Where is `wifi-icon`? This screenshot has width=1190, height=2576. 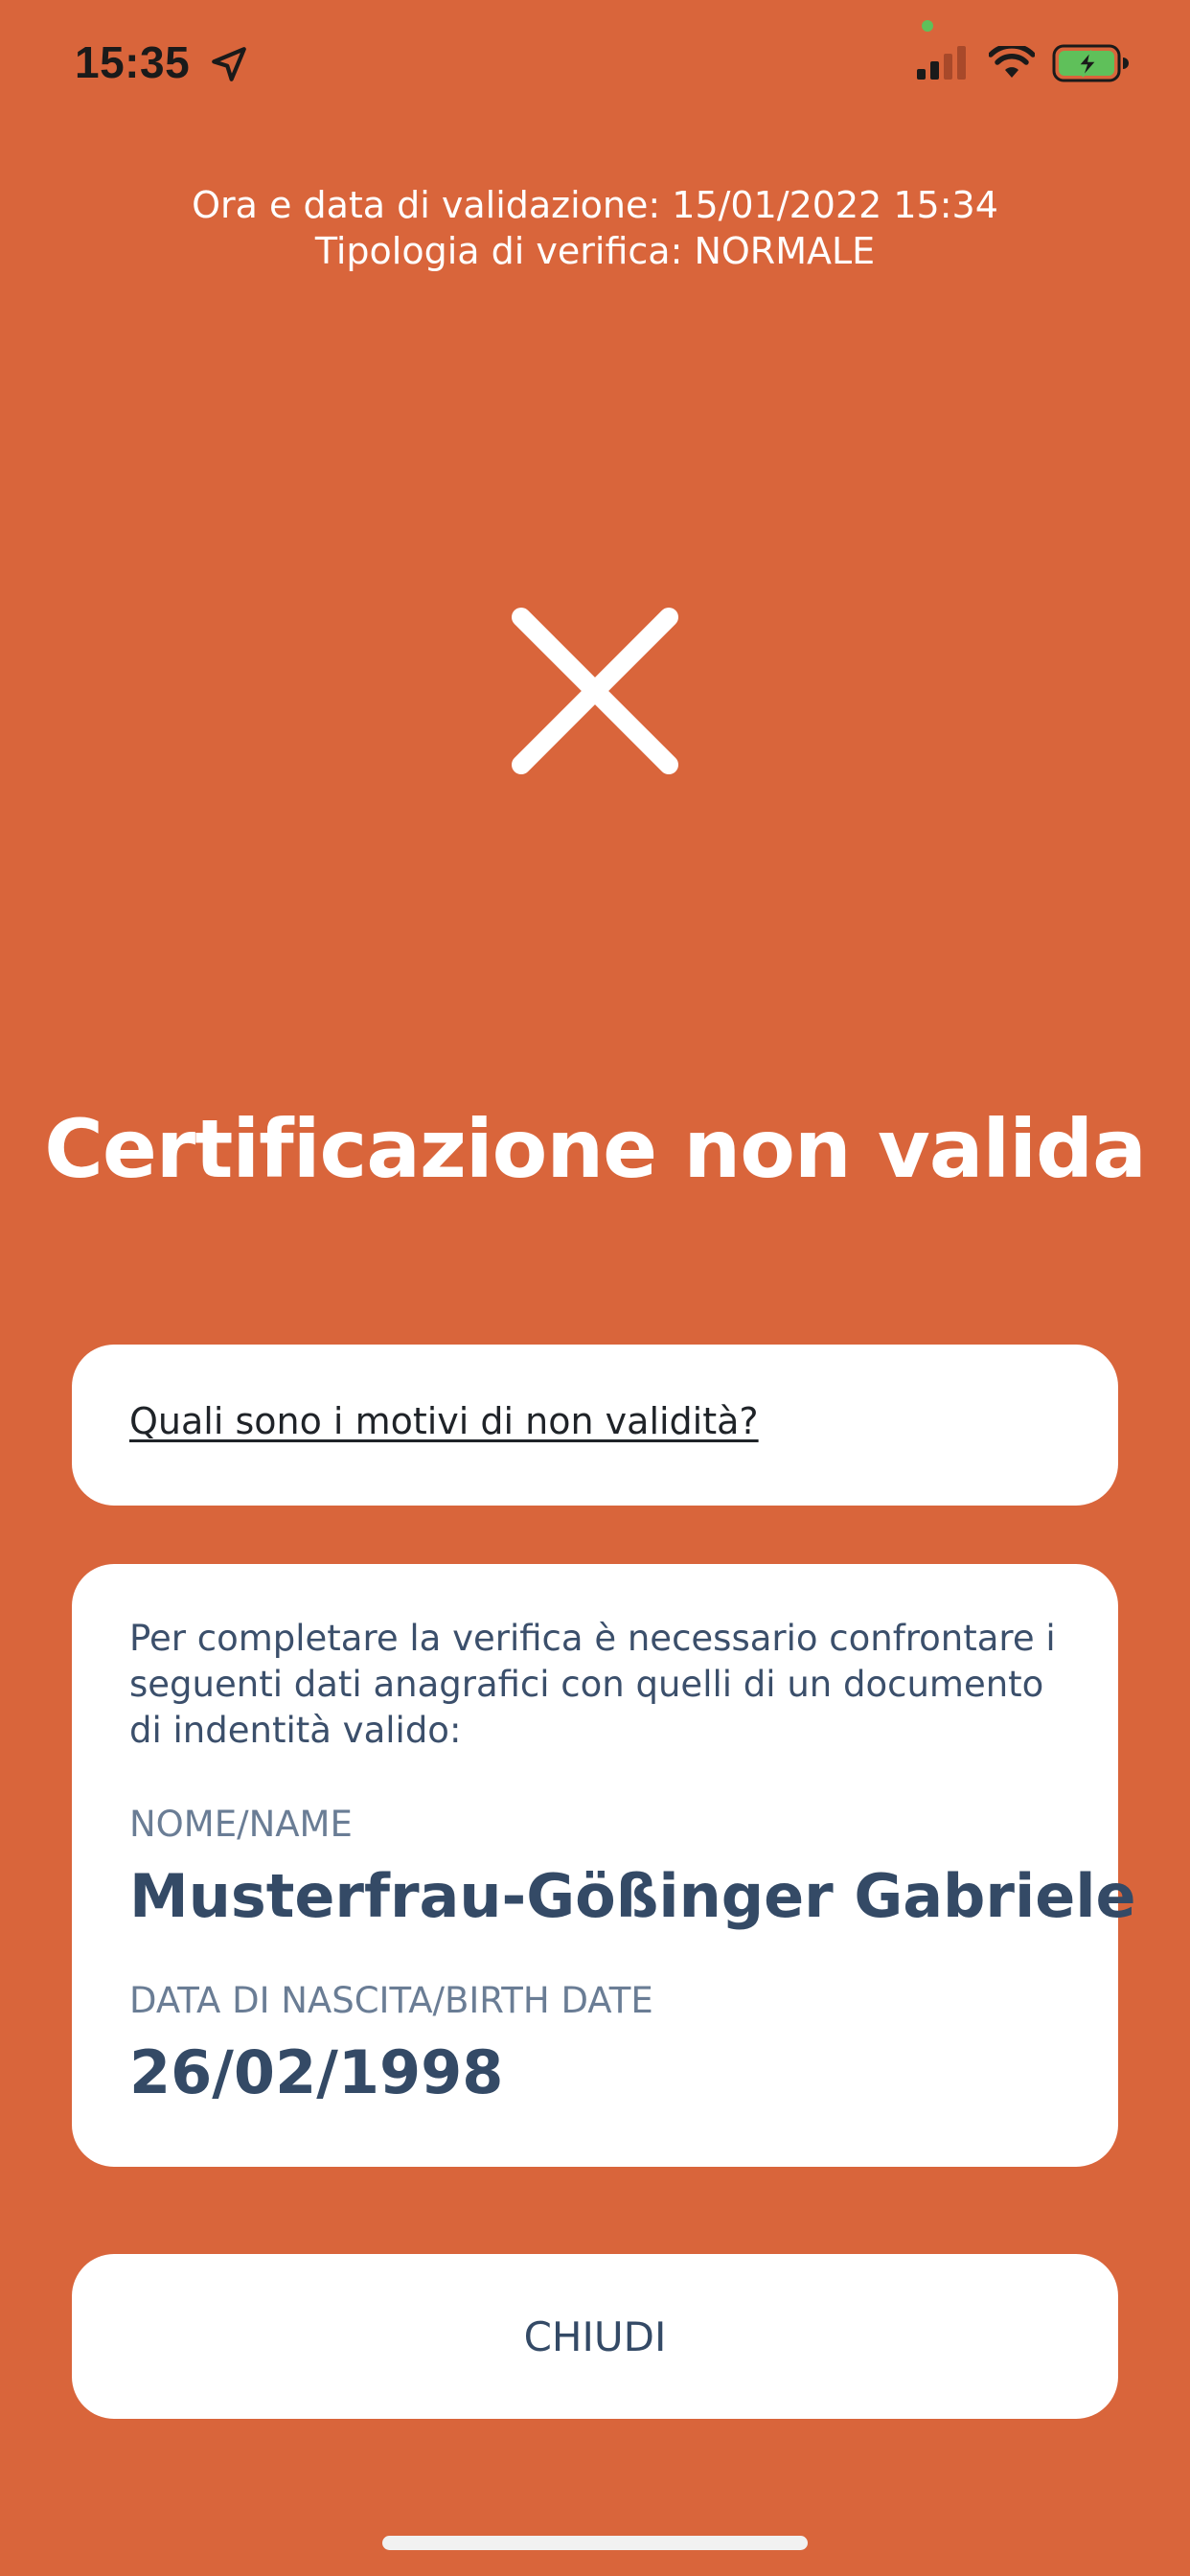
wifi-icon is located at coordinates (1012, 62).